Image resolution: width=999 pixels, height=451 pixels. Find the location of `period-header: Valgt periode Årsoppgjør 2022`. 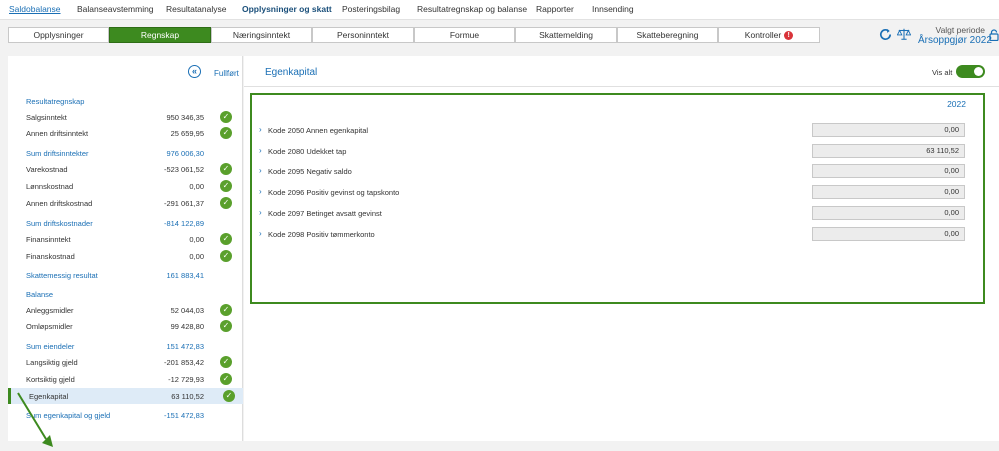

period-header: Valgt periode Årsoppgjør 2022 is located at coordinates (938, 37).